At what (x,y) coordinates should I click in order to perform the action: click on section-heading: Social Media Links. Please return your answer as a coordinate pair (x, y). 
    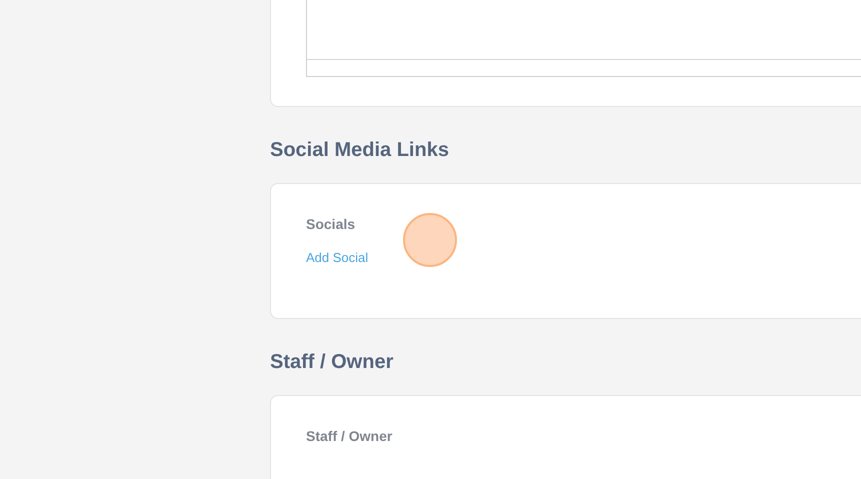
    Looking at the image, I should click on (360, 150).